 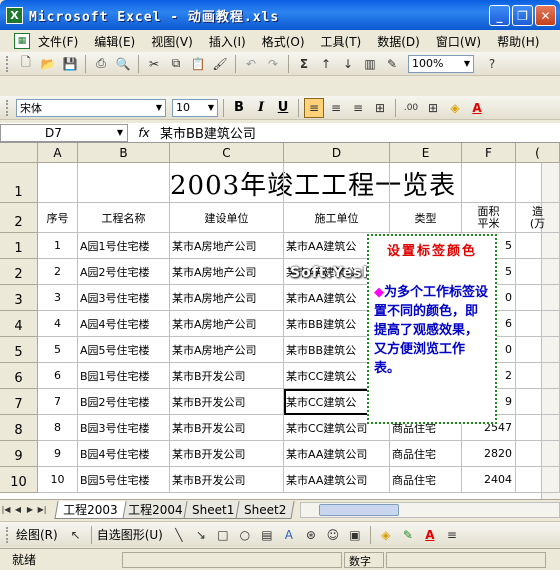 I want to click on select-objects-icon: ↖, so click(x=76, y=535).